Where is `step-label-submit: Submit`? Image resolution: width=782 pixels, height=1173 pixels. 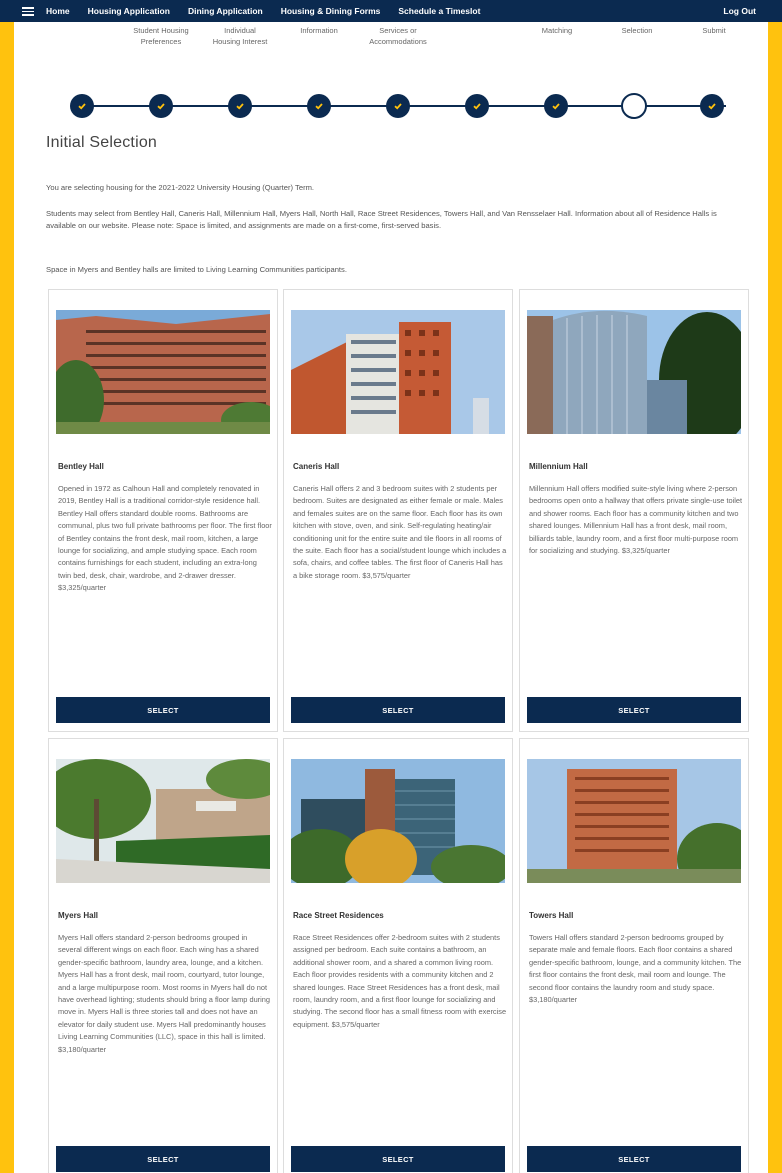
step-label-submit: Submit is located at coordinates (714, 30).